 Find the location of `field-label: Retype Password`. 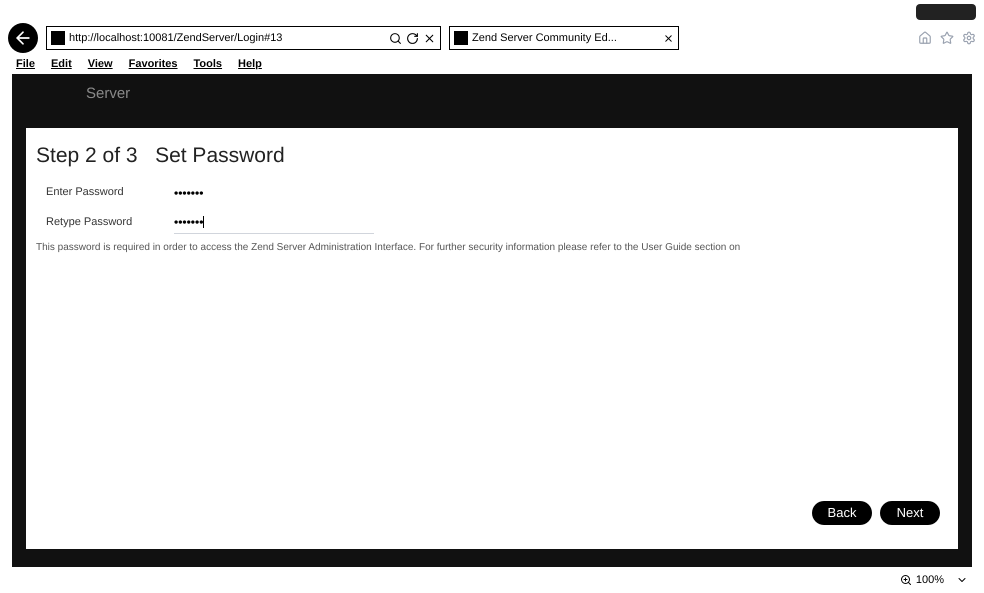

field-label: Retype Password is located at coordinates (90, 222).